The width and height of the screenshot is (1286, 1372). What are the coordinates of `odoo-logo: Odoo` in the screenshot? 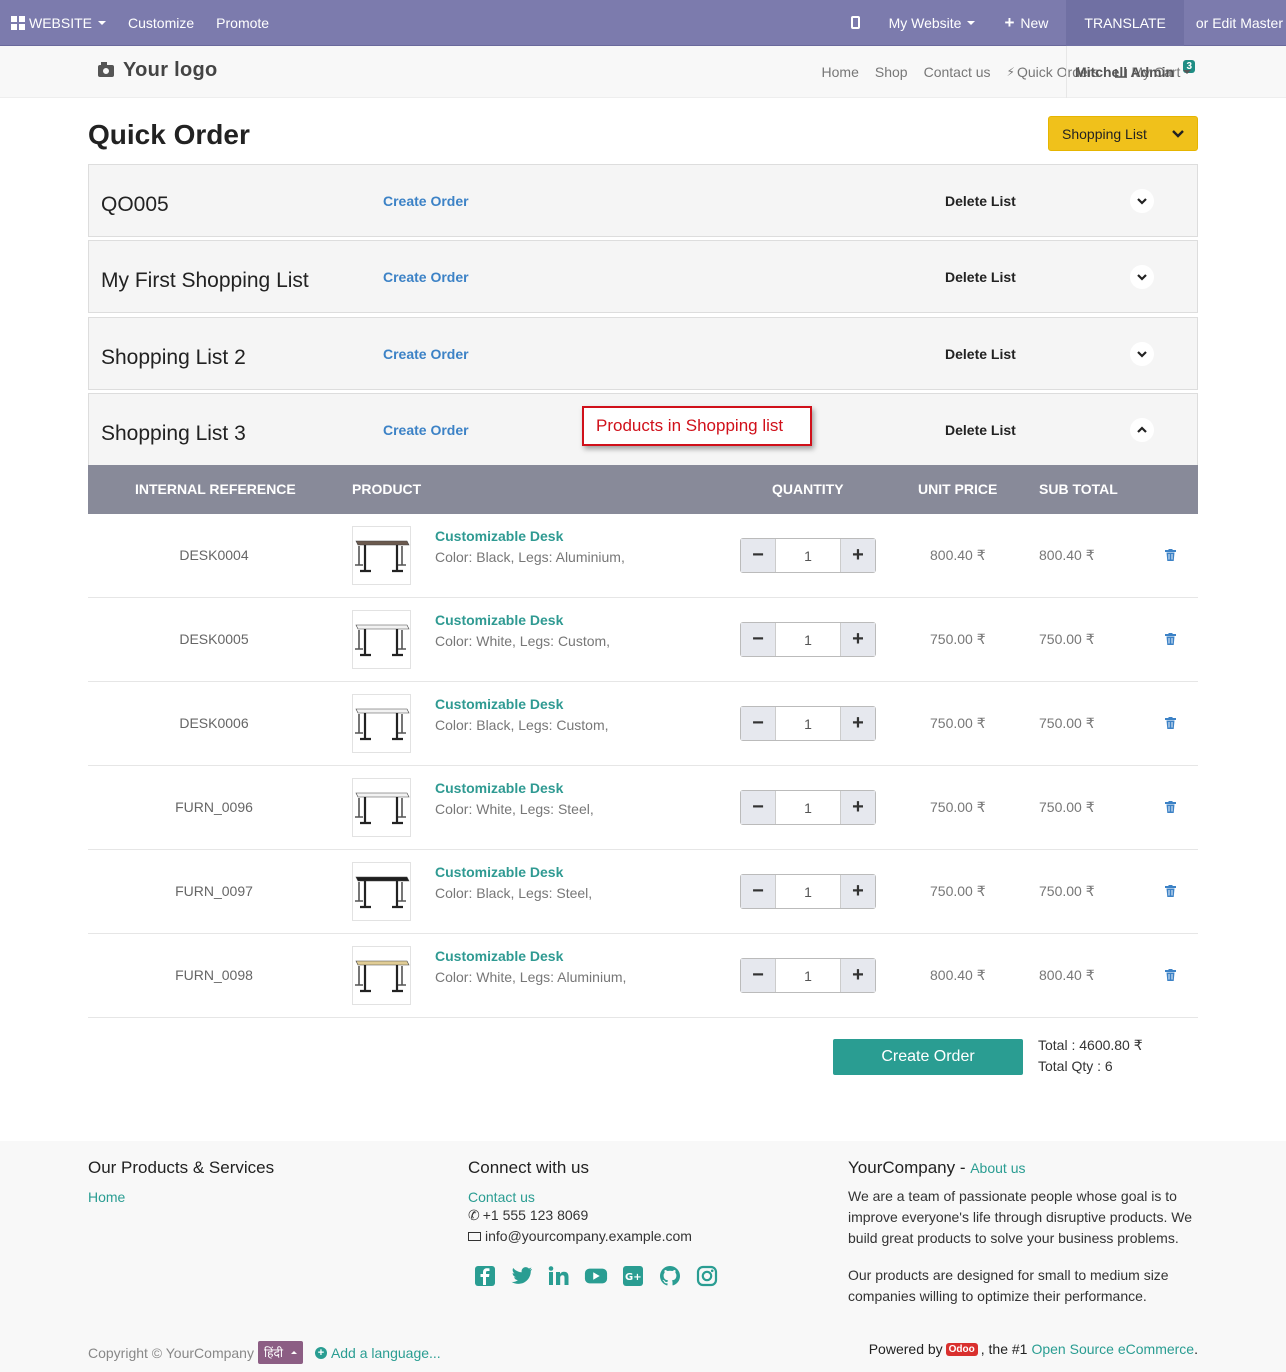 It's located at (961, 1349).